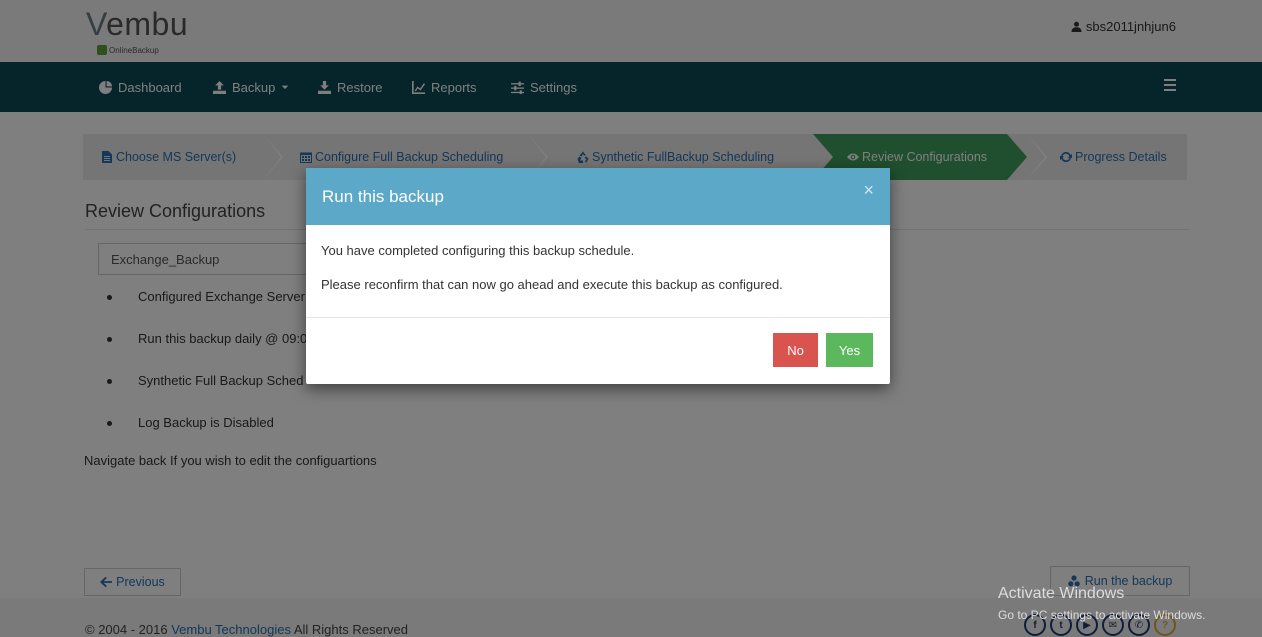 The image size is (1262, 637). What do you see at coordinates (598, 196) in the screenshot?
I see `modal-header: Run this backup ×` at bounding box center [598, 196].